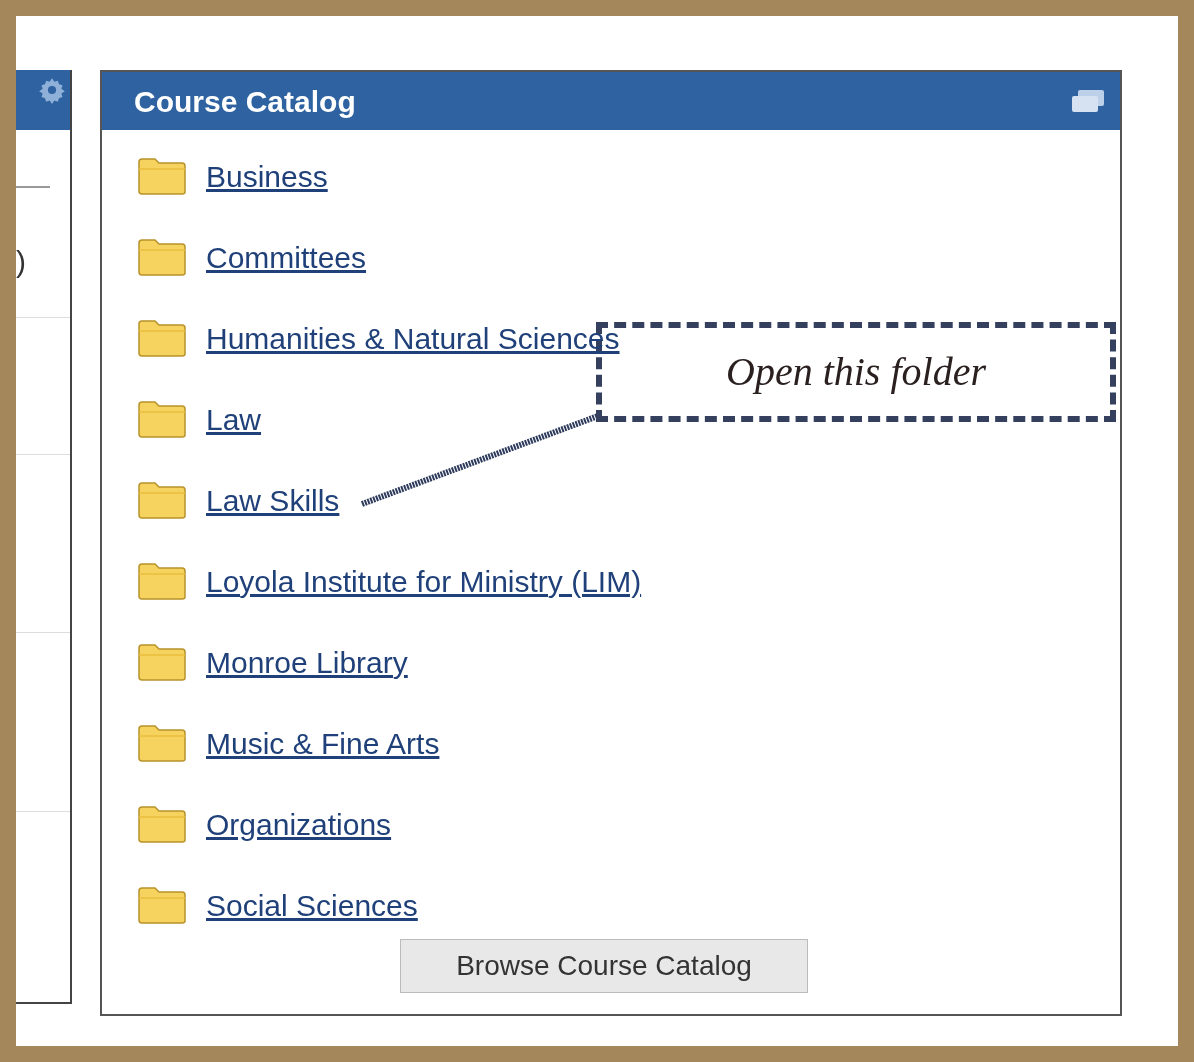 This screenshot has width=1194, height=1062. What do you see at coordinates (273, 500) in the screenshot?
I see `folder-link: Law Skills` at bounding box center [273, 500].